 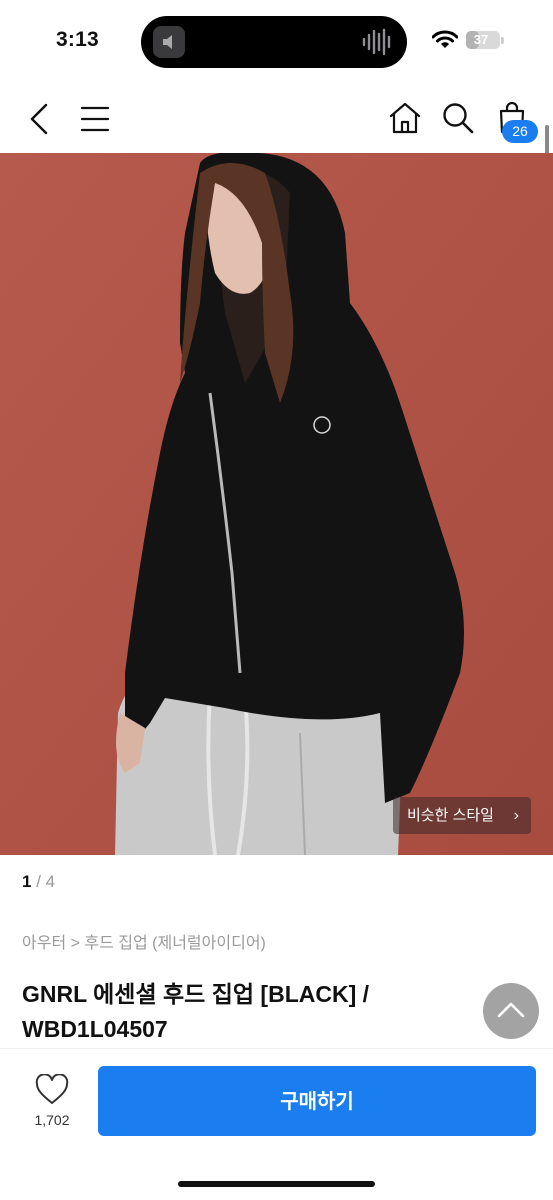 What do you see at coordinates (458, 118) in the screenshot?
I see `search-icon` at bounding box center [458, 118].